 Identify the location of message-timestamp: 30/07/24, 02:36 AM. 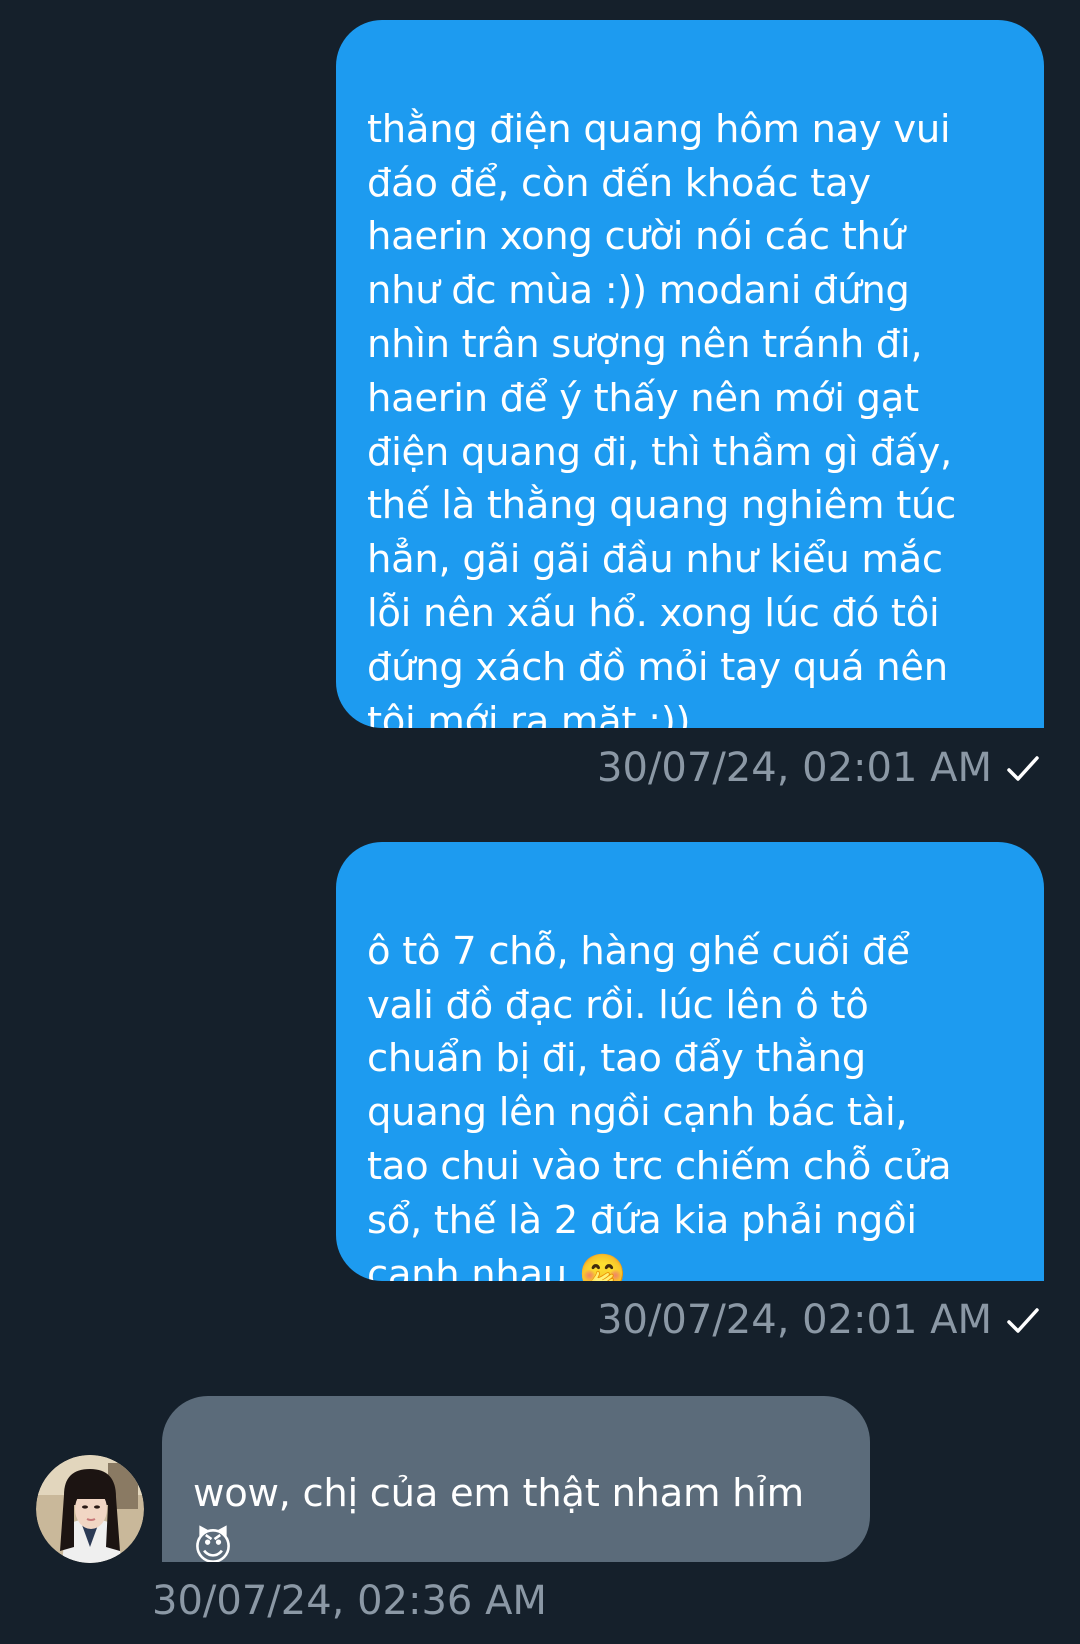
(349, 1601).